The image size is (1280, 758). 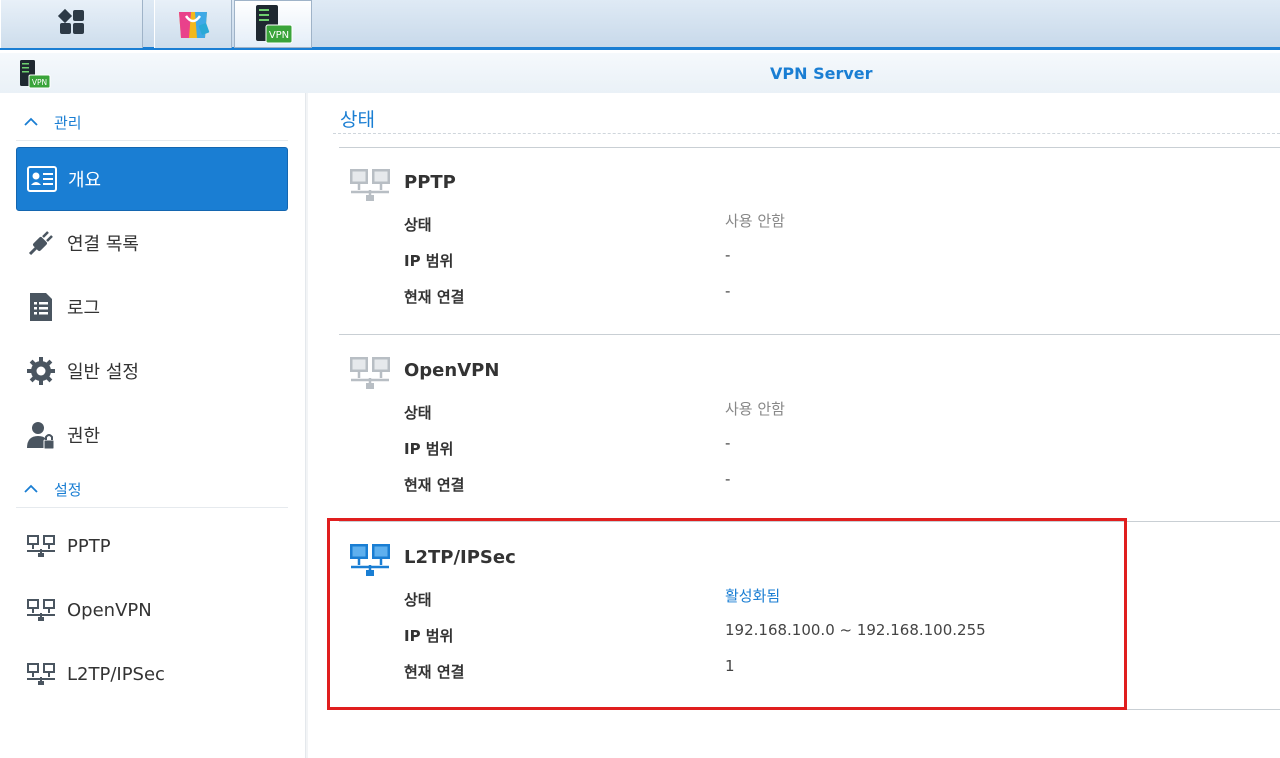 I want to click on plug-icon, so click(x=41, y=243).